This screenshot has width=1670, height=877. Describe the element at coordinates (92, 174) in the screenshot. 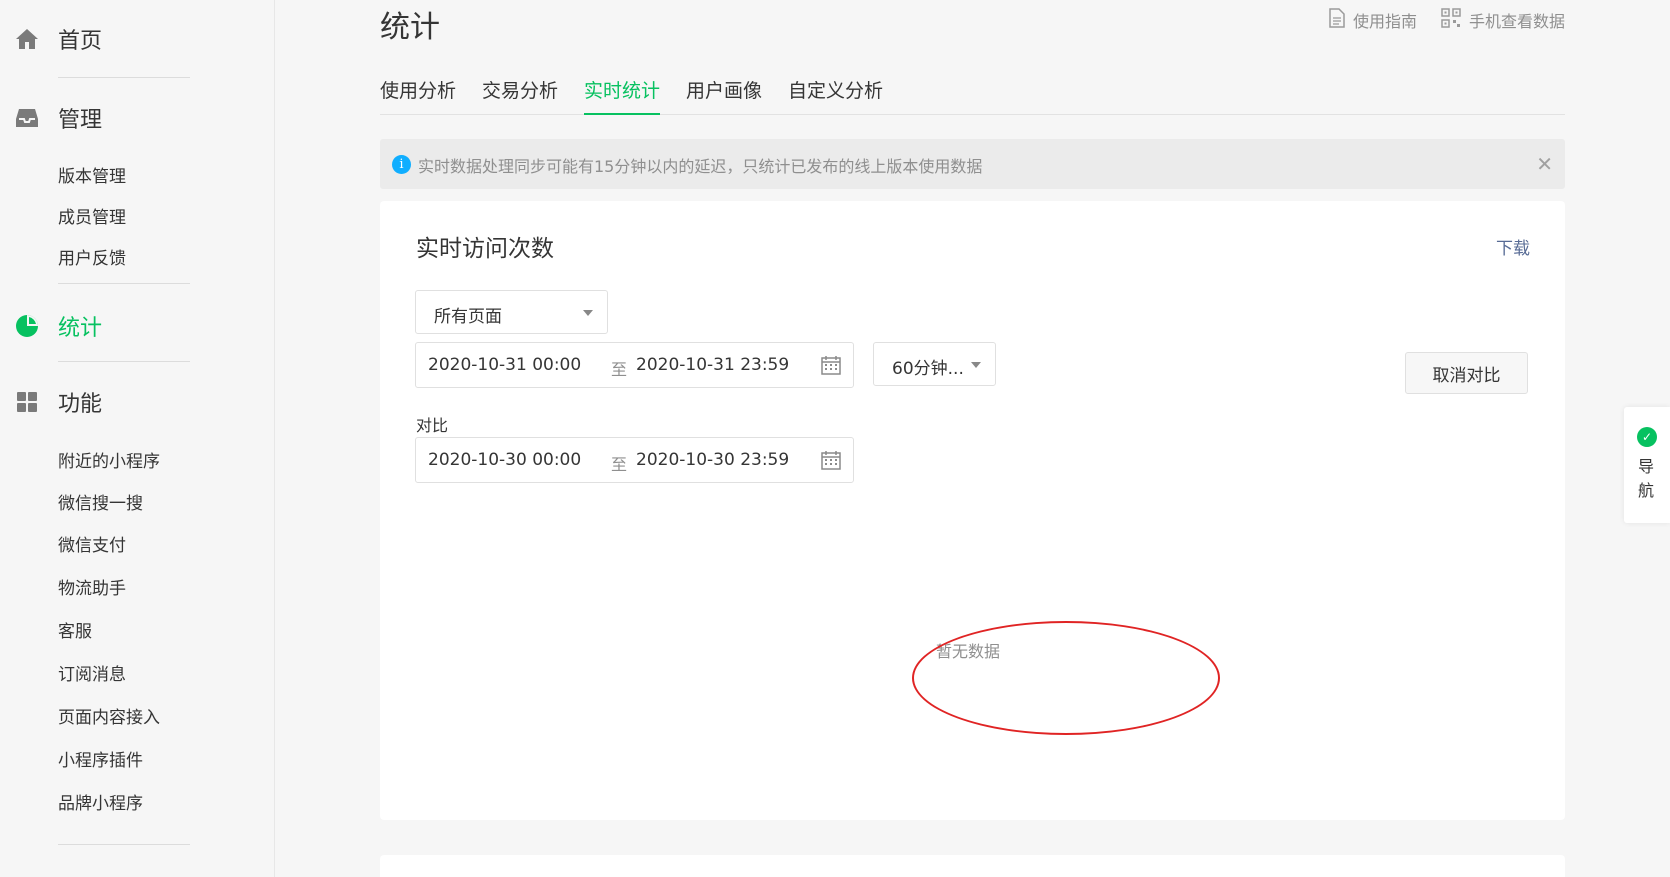

I see `sidebar-item-version: 版本管理` at that location.